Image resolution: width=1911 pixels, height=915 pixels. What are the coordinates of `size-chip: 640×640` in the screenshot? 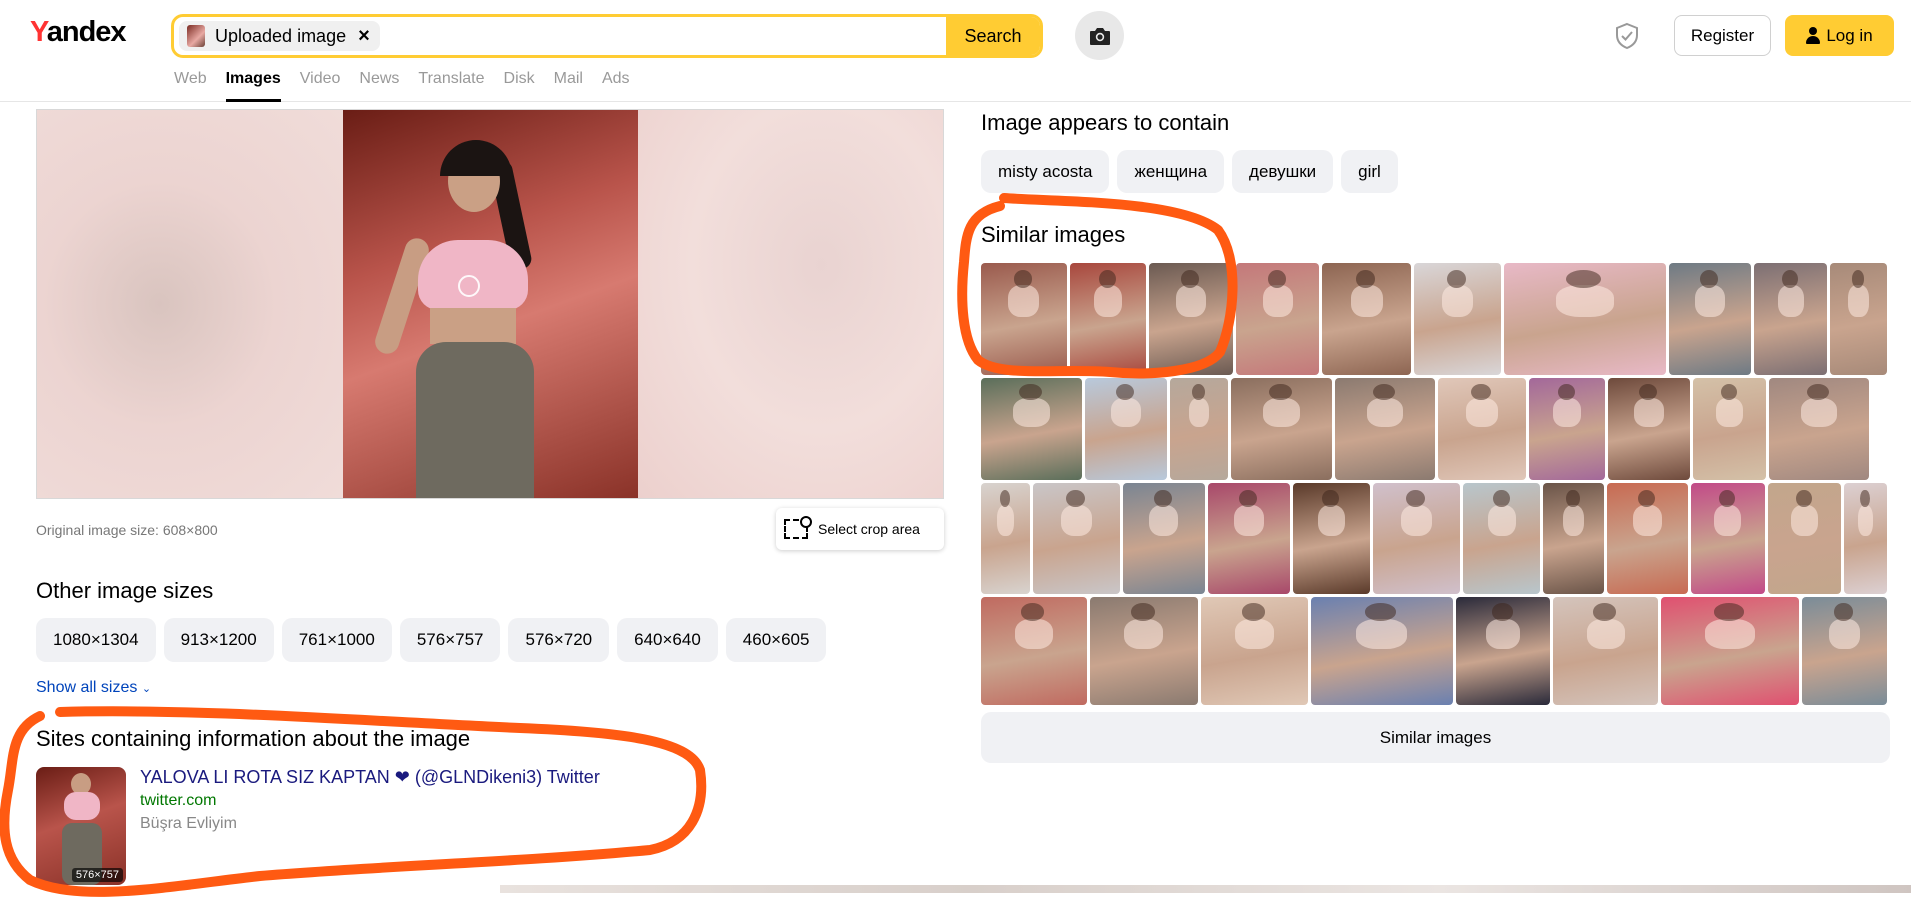 It's located at (667, 640).